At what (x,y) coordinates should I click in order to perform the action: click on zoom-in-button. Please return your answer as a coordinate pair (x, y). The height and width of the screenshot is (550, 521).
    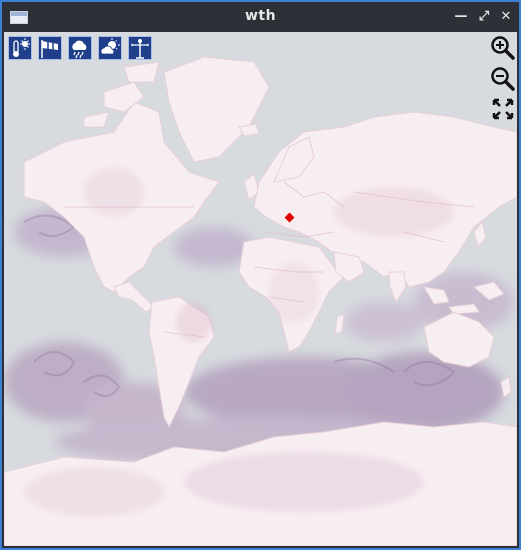
    Looking at the image, I should click on (503, 48).